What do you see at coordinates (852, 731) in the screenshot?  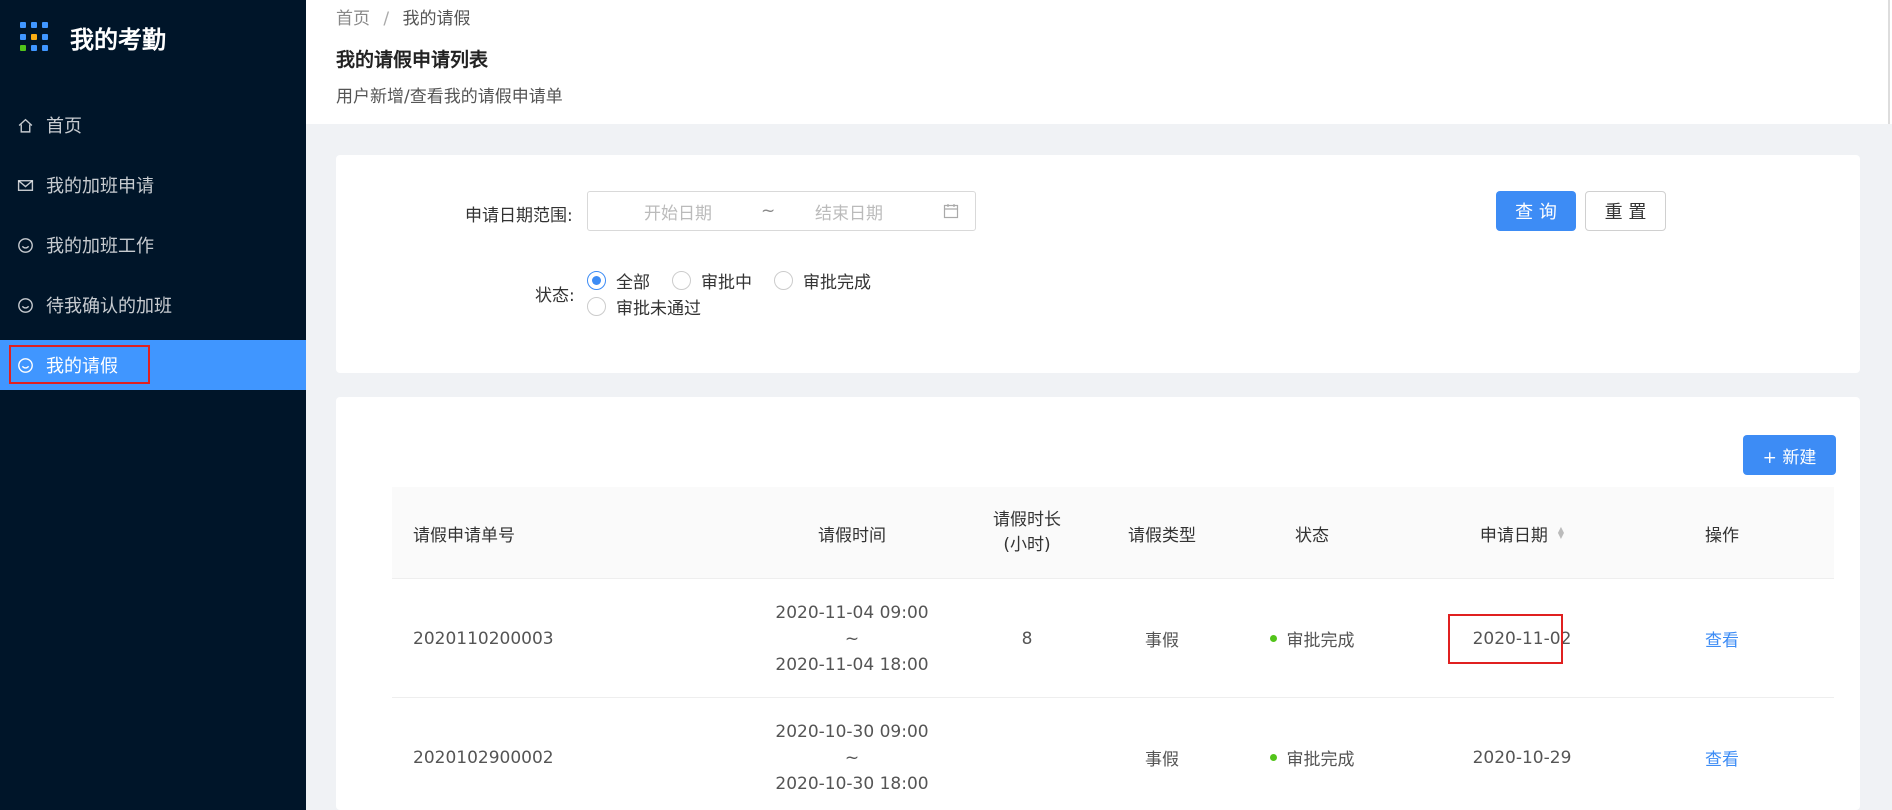 I see `cell-time-start: 2020-10-30 09:00` at bounding box center [852, 731].